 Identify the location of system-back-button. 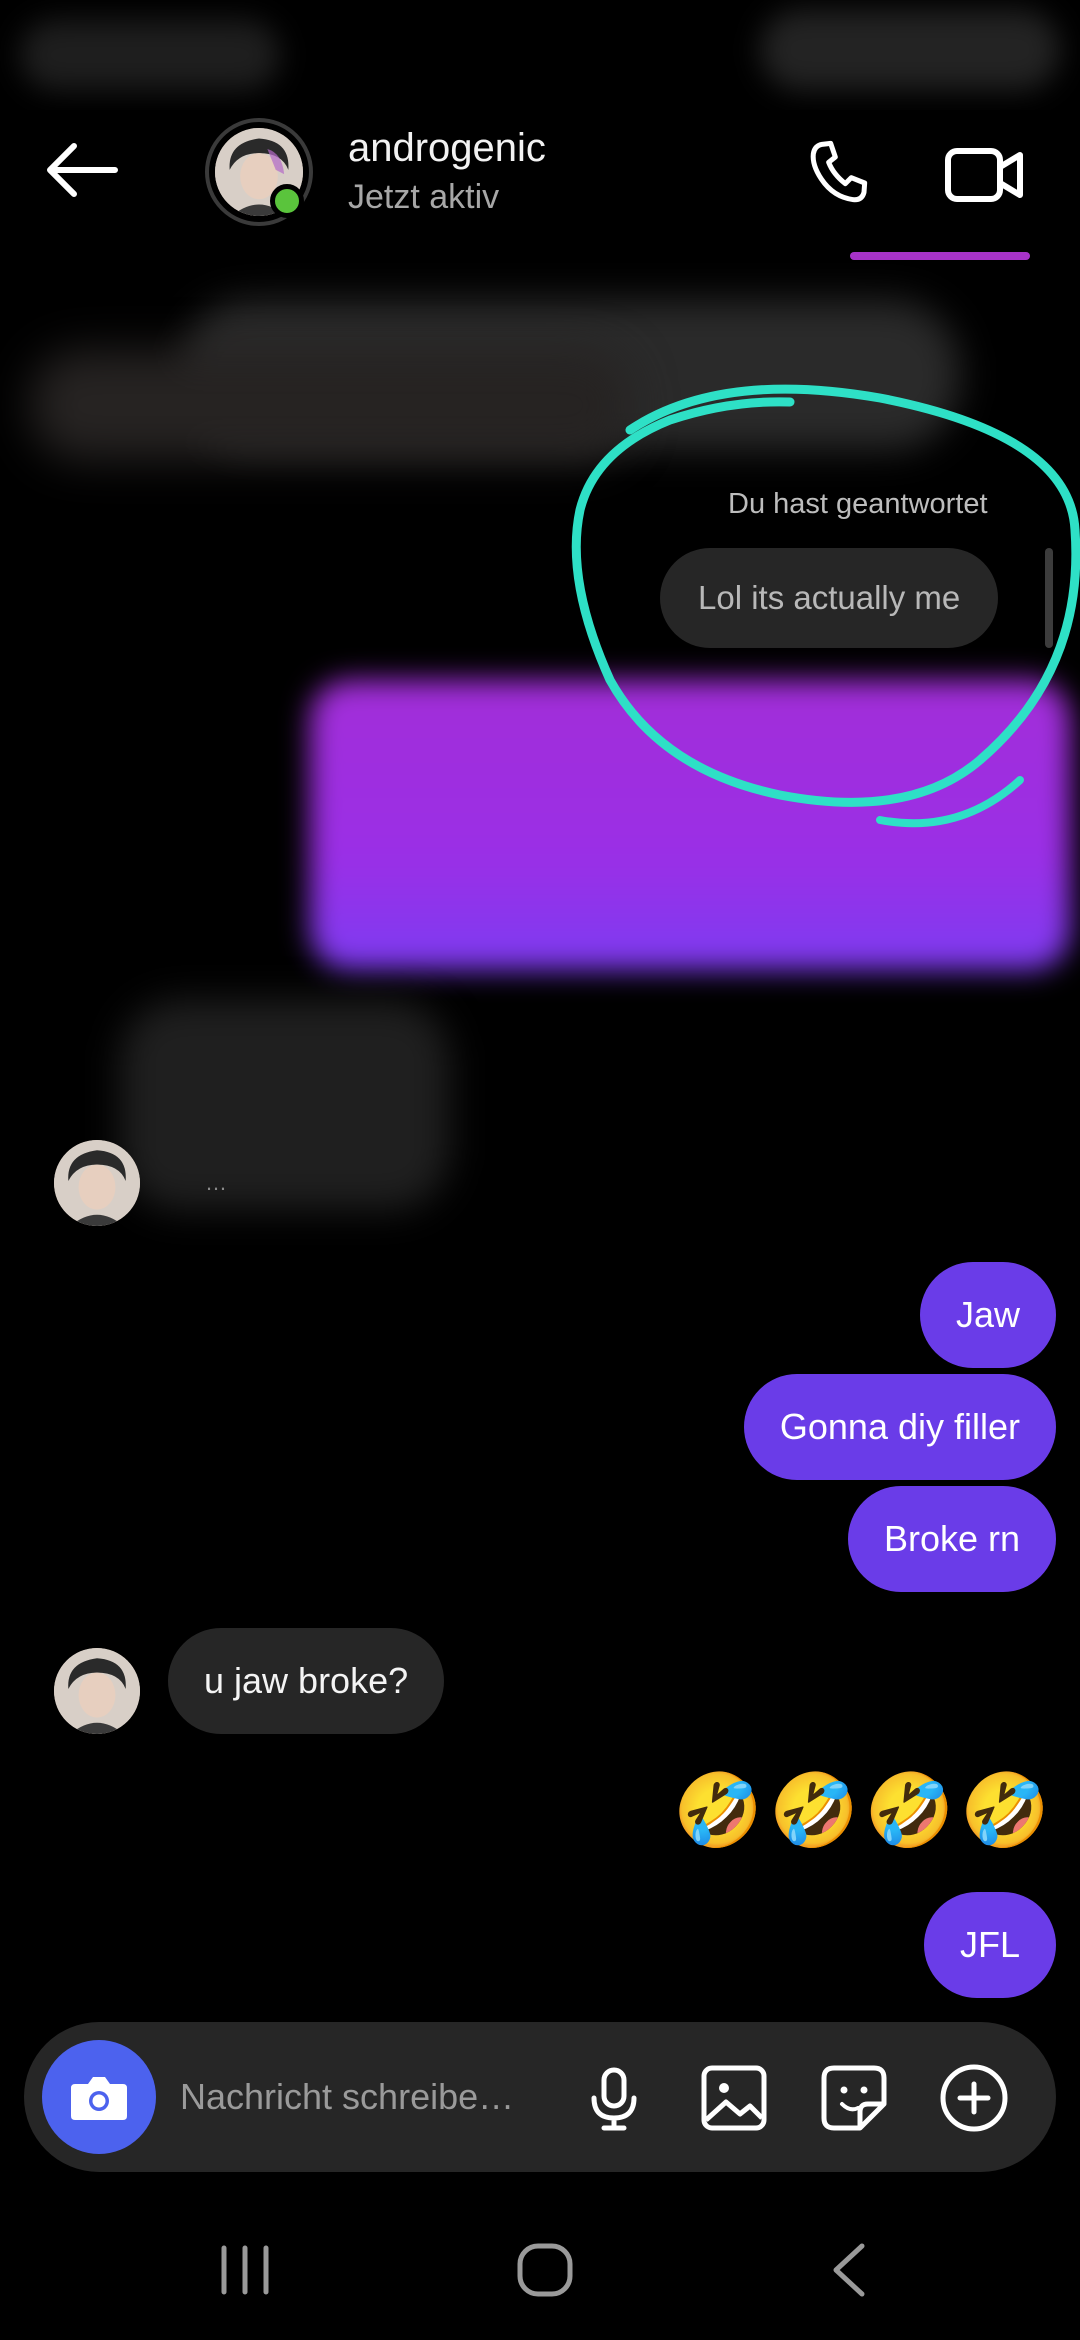
(850, 2270).